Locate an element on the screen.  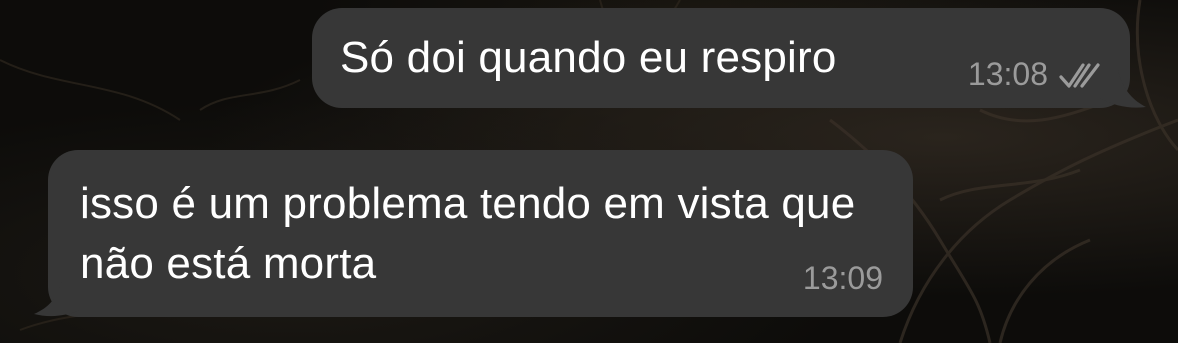
message-meta: 13:08 is located at coordinates (1035, 74).